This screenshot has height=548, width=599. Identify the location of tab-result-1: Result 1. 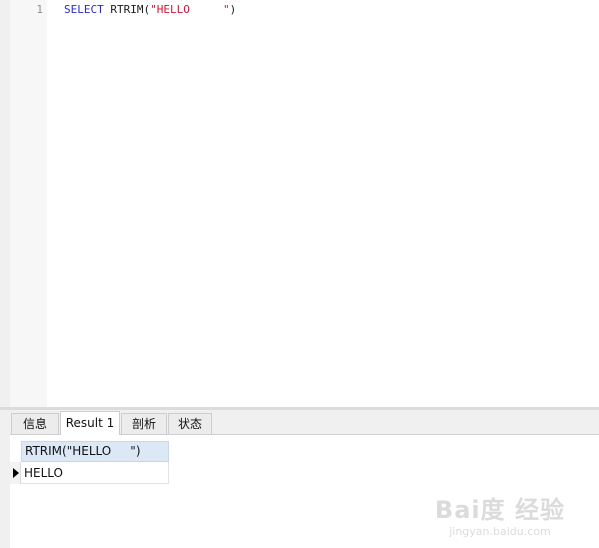
(90, 423).